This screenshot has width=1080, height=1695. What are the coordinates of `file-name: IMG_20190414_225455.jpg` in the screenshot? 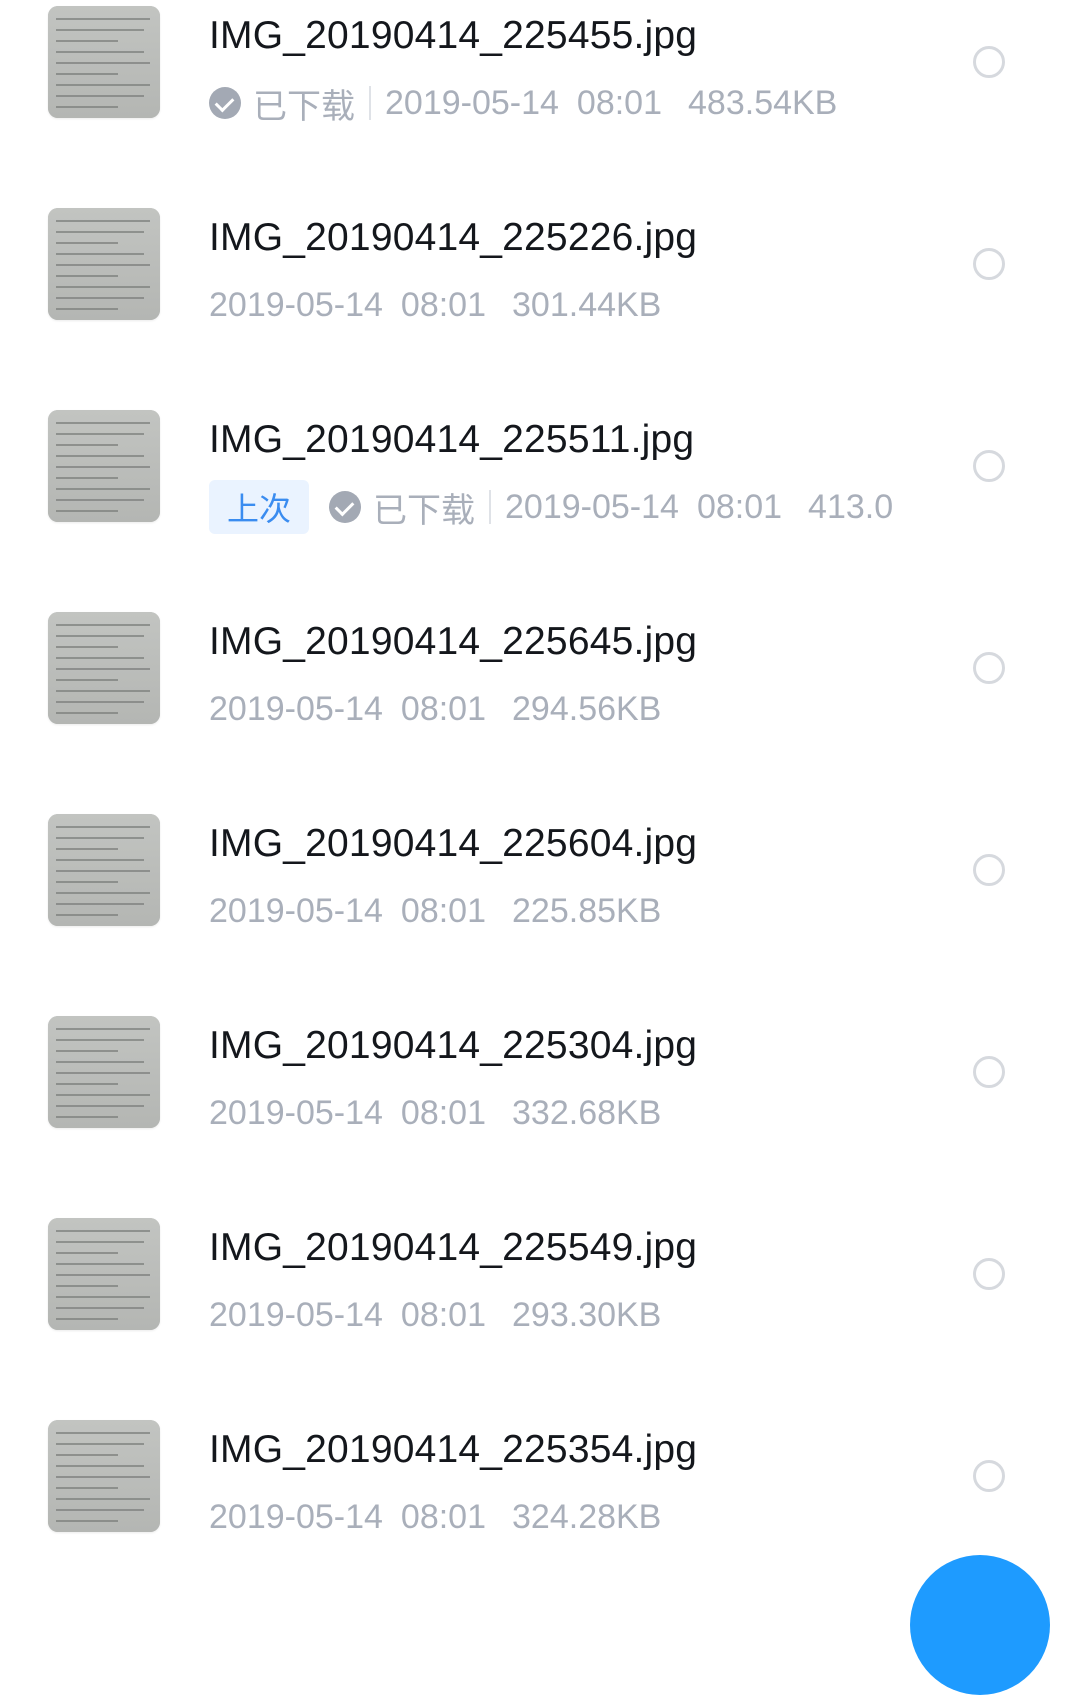 It's located at (453, 35).